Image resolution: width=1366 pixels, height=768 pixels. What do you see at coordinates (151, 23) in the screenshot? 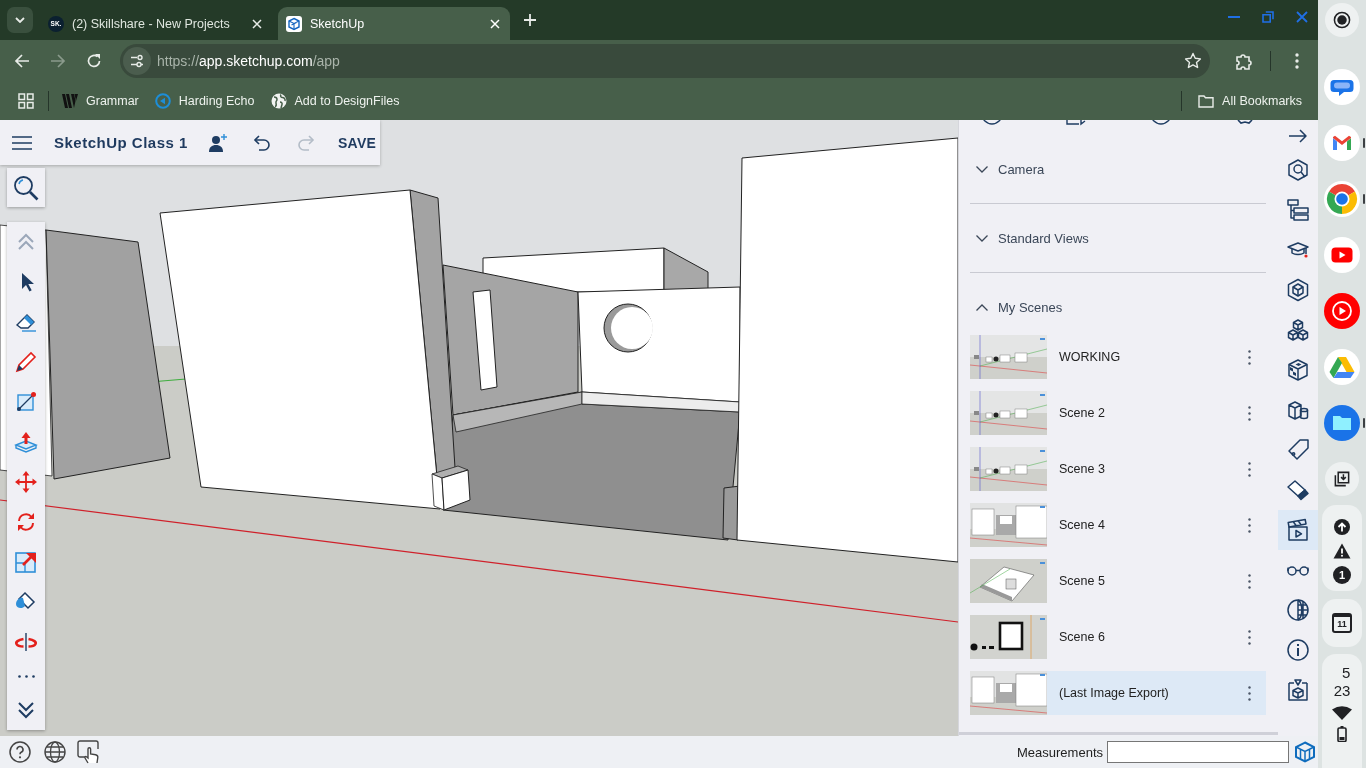
I see `tab-title: (2) Skillshare - New Projects` at bounding box center [151, 23].